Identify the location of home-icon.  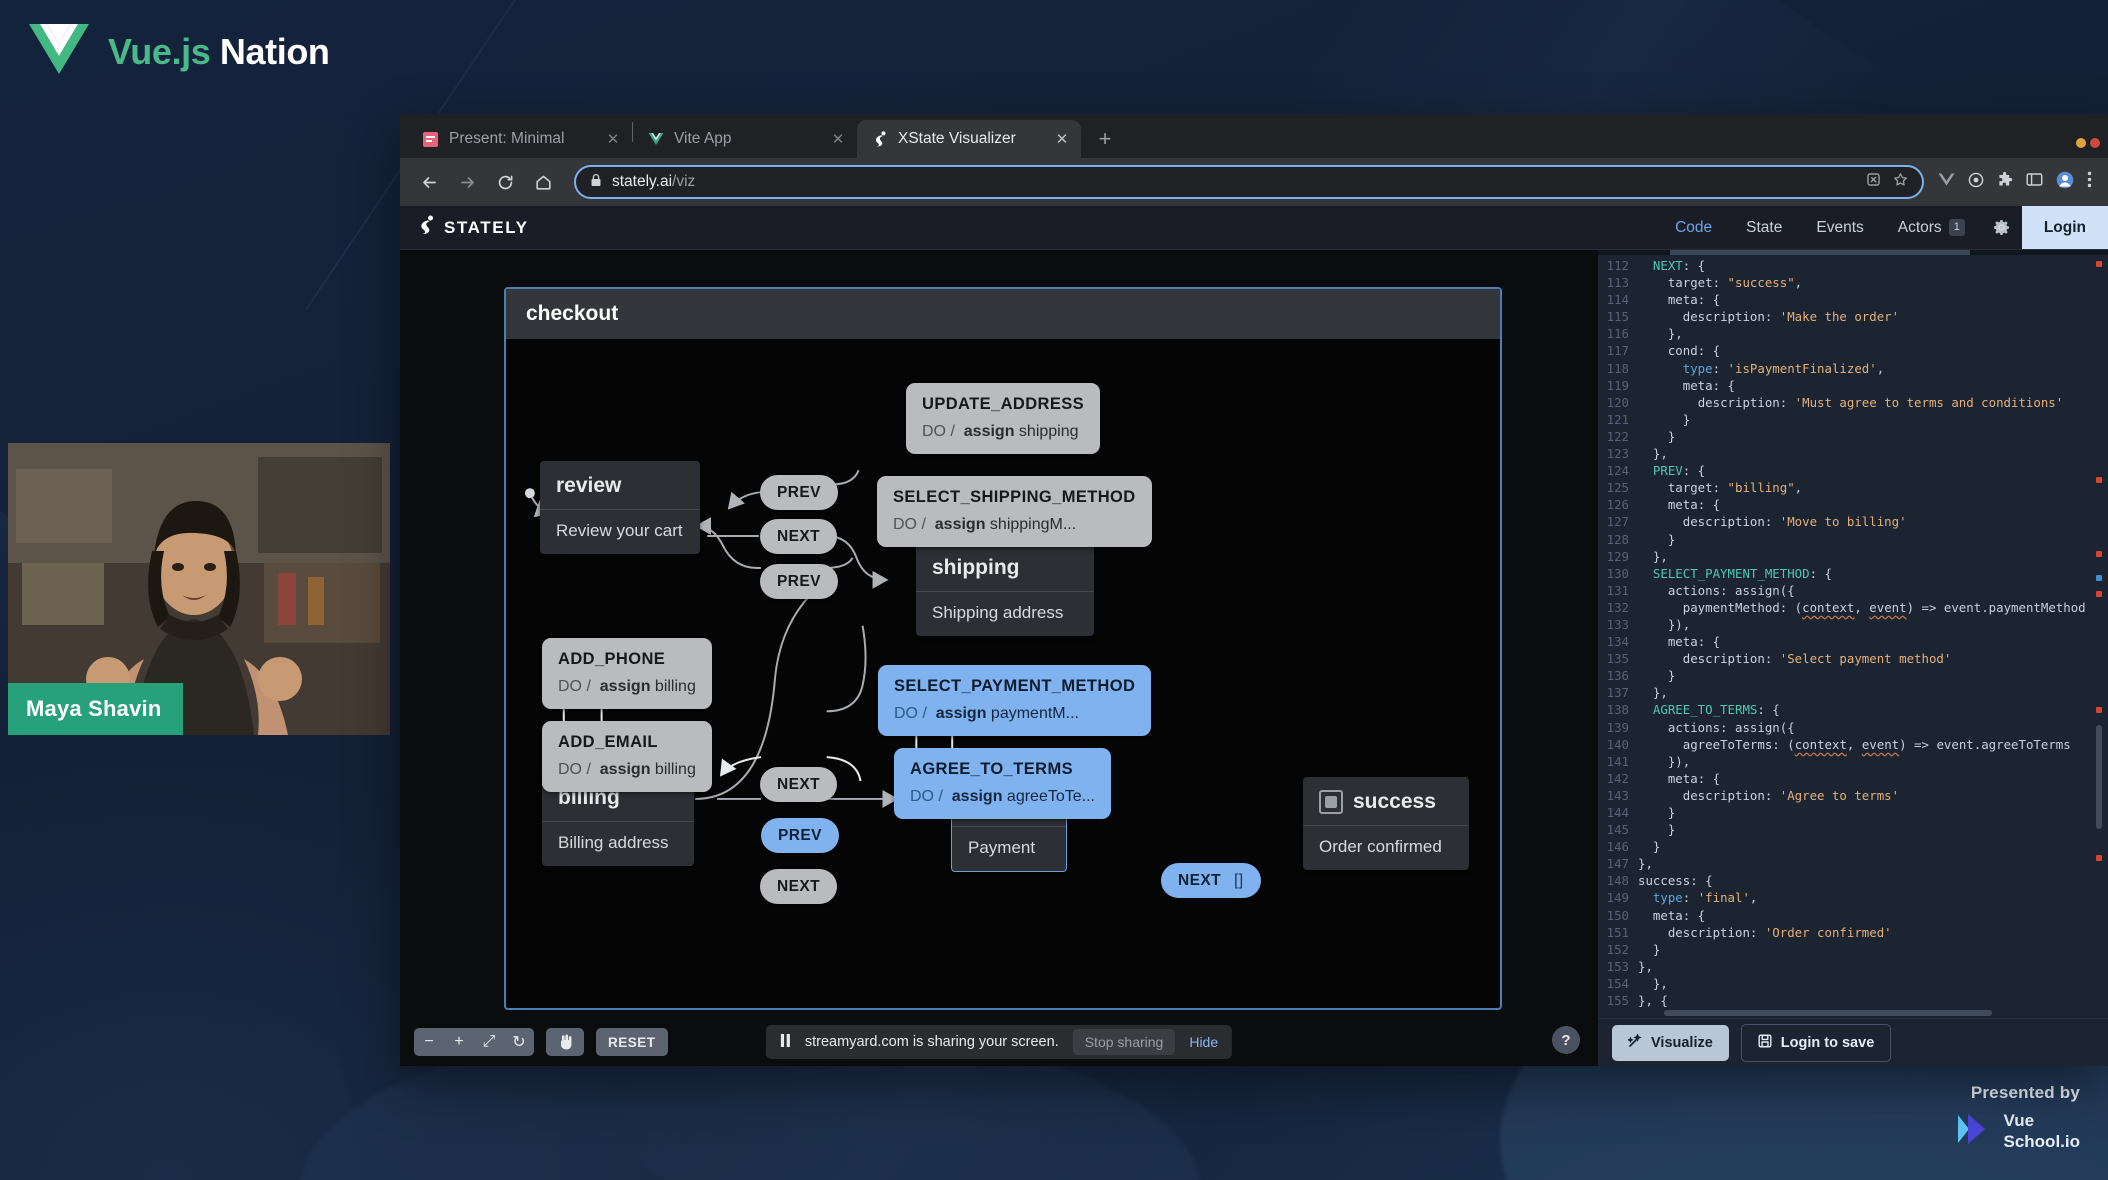
(543, 182).